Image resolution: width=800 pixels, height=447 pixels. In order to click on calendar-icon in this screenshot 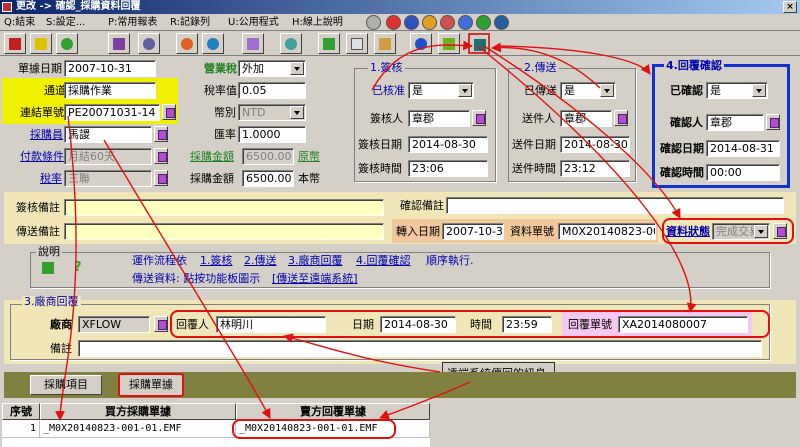, I will do `click(357, 44)`.